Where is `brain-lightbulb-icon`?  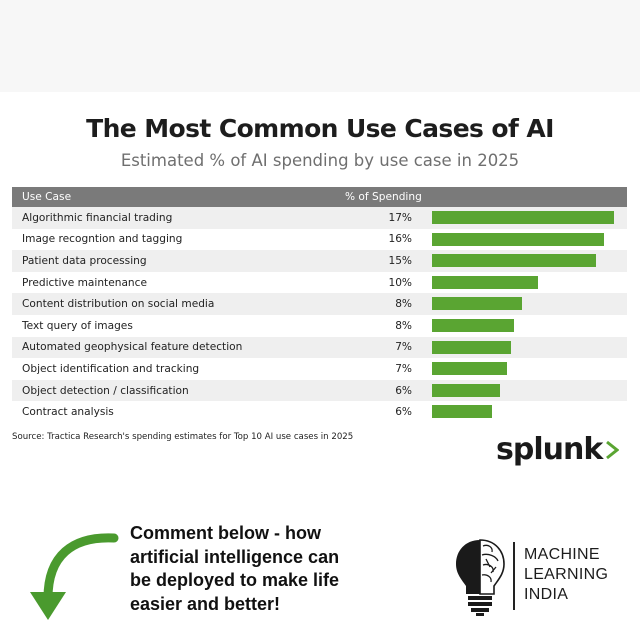
brain-lightbulb-icon is located at coordinates (480, 577).